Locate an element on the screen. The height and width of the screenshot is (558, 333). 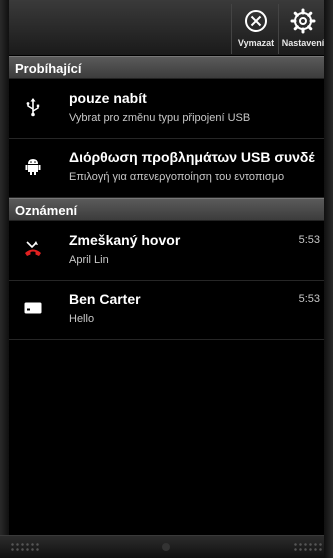
ongoing-item-title: pouze nabít is located at coordinates (108, 98).